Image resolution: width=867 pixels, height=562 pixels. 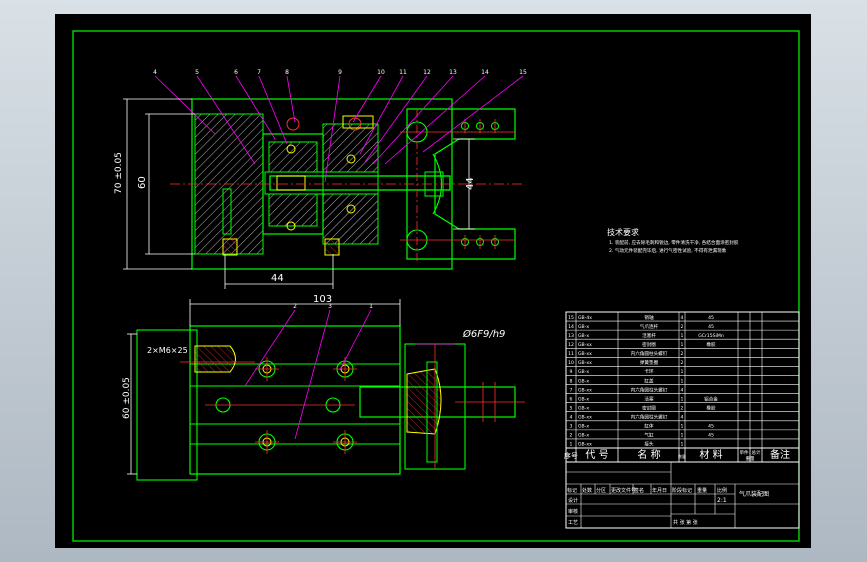 What do you see at coordinates (649, 326) in the screenshot?
I see `bom-cell-name: 气爪连杆` at bounding box center [649, 326].